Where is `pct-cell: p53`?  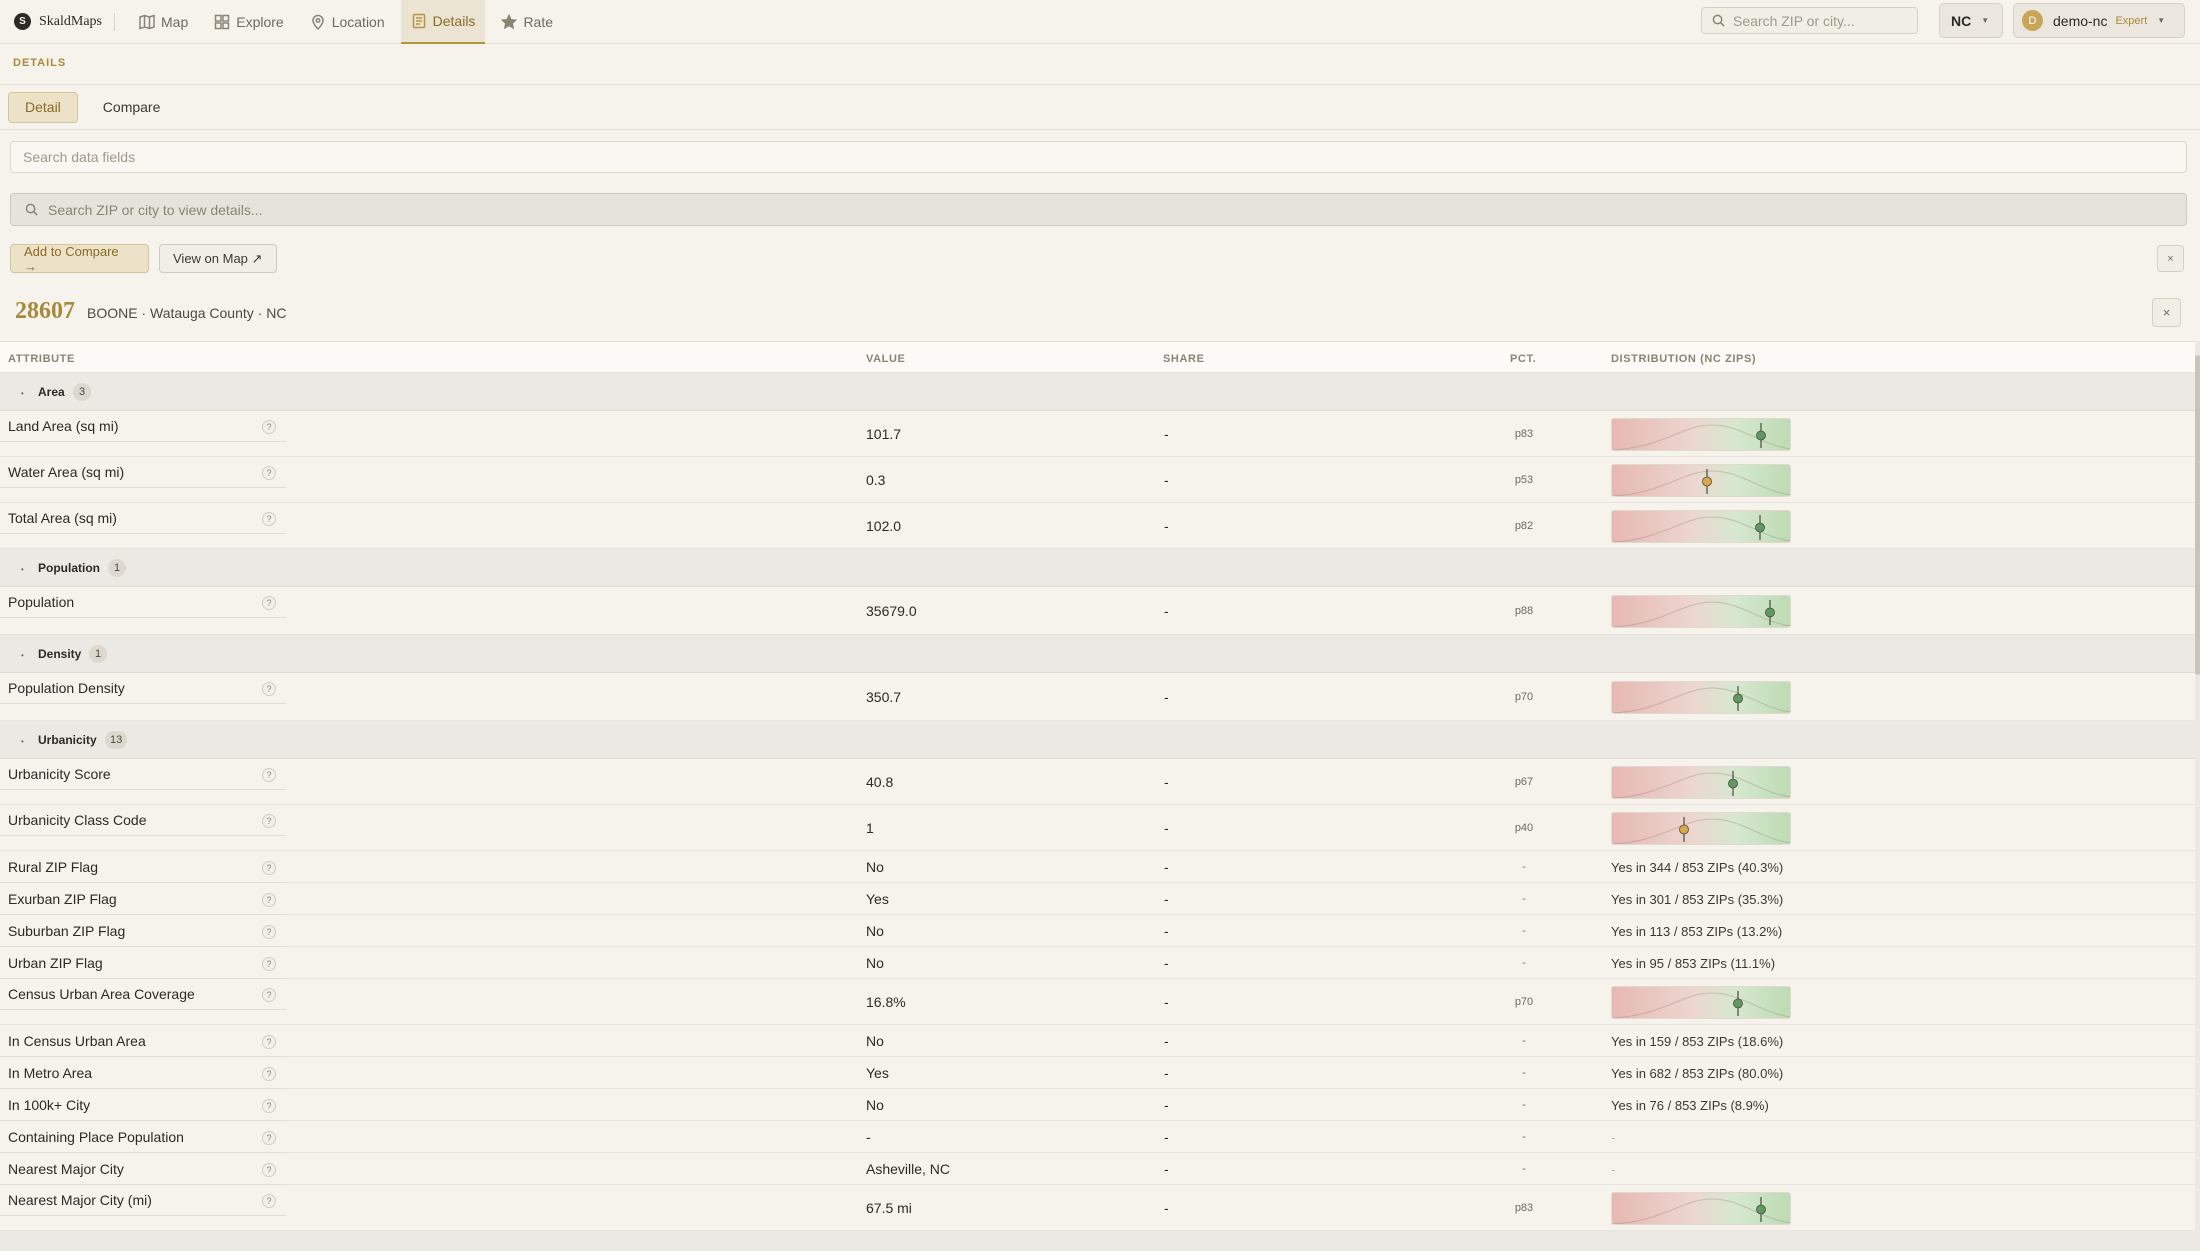
pct-cell: p53 is located at coordinates (1524, 480).